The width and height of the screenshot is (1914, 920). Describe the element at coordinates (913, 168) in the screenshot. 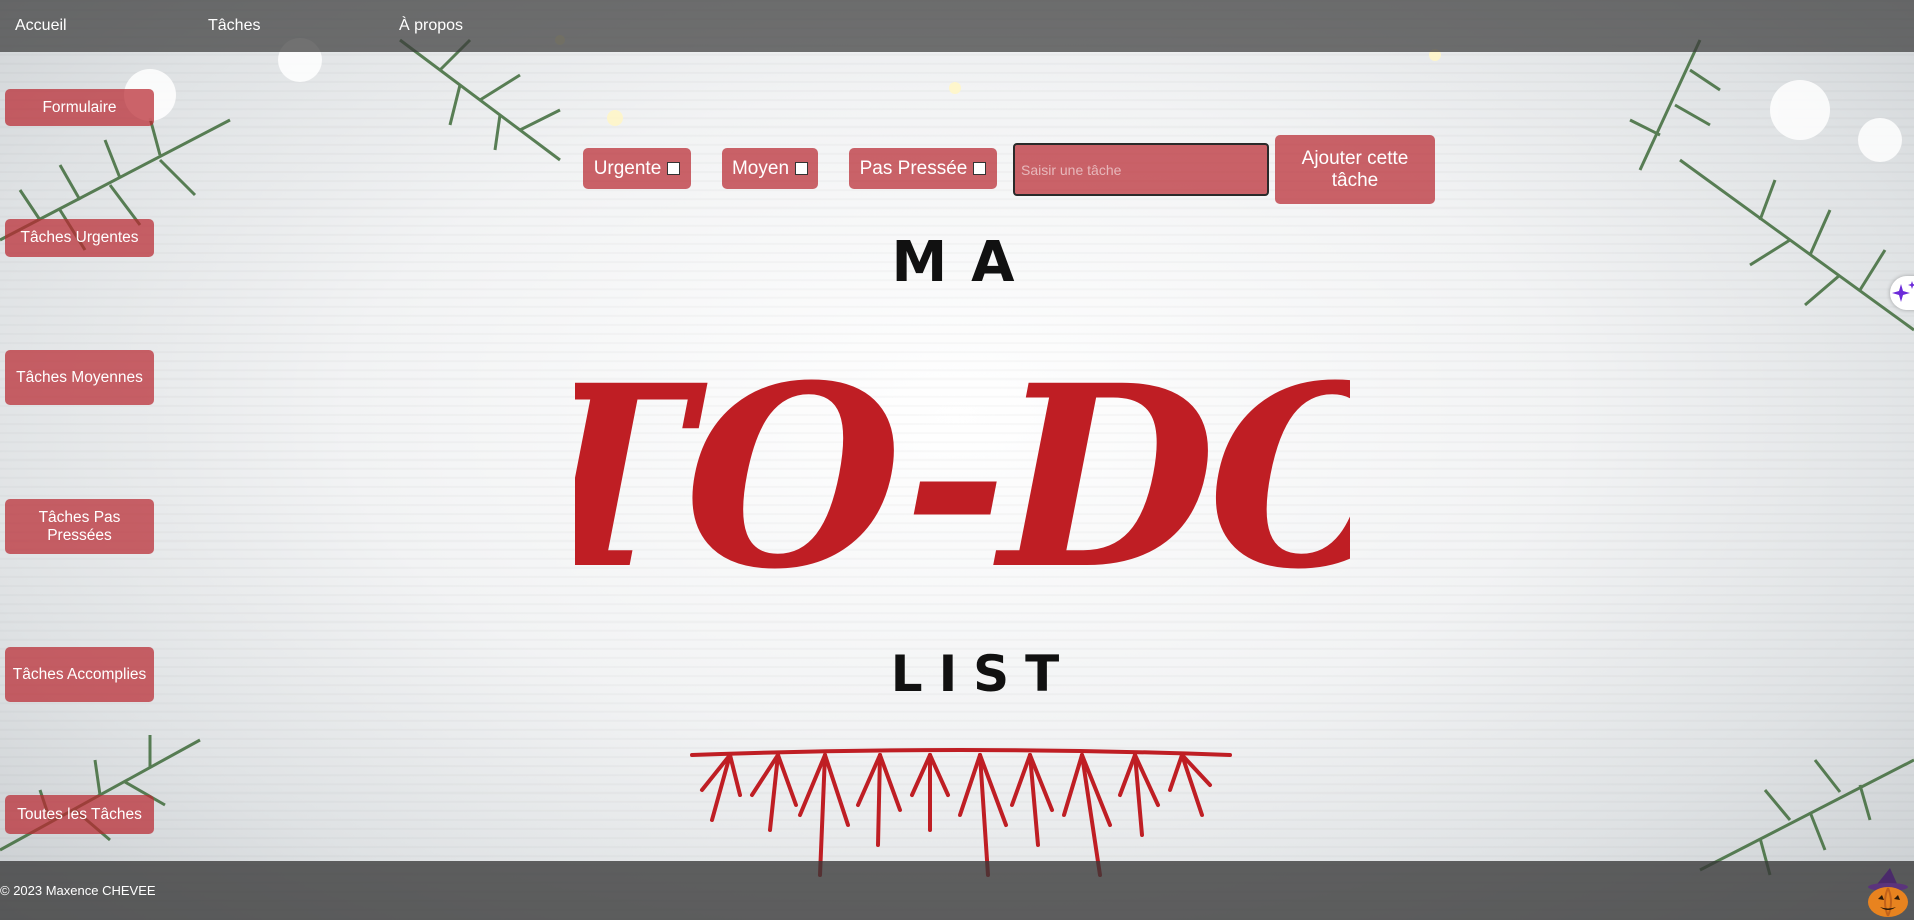

I see `priority-pas-pressee-label: Pas Pressée` at that location.